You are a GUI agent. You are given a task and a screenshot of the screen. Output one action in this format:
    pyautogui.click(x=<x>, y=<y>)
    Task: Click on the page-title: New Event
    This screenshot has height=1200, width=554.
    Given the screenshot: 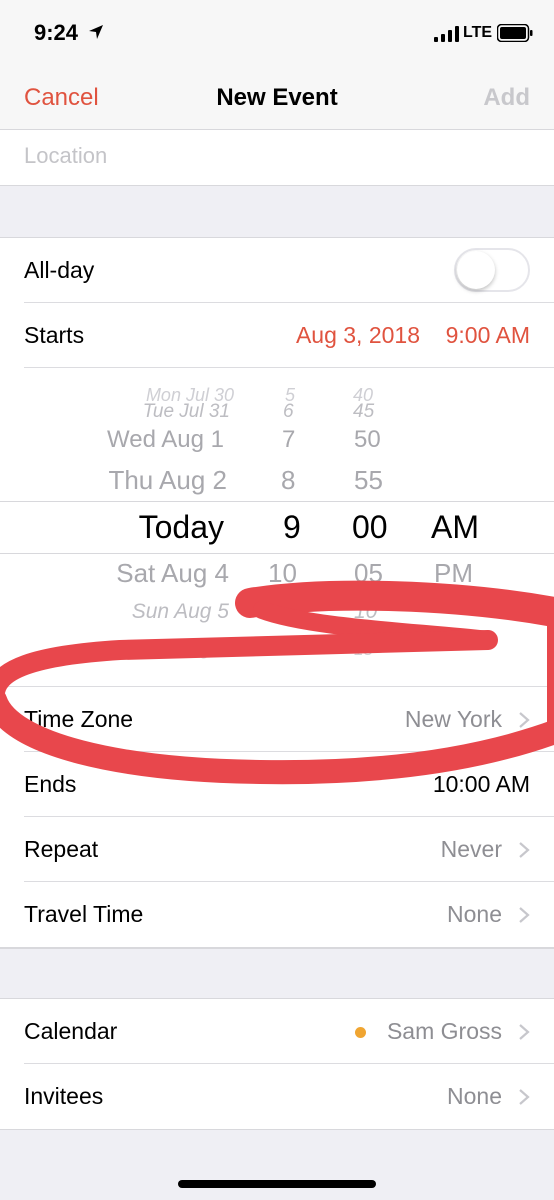 What is the action you would take?
    pyautogui.click(x=277, y=97)
    